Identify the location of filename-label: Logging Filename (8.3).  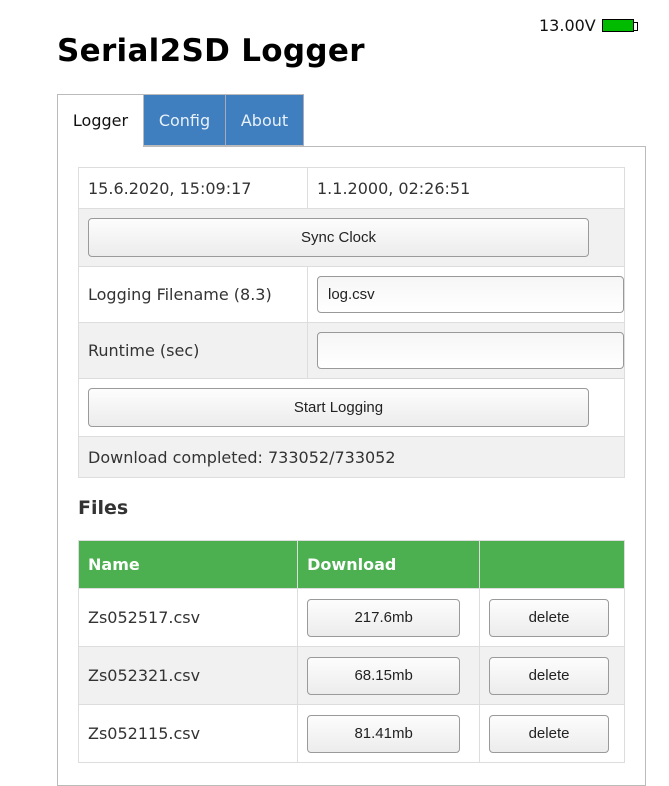
(193, 294).